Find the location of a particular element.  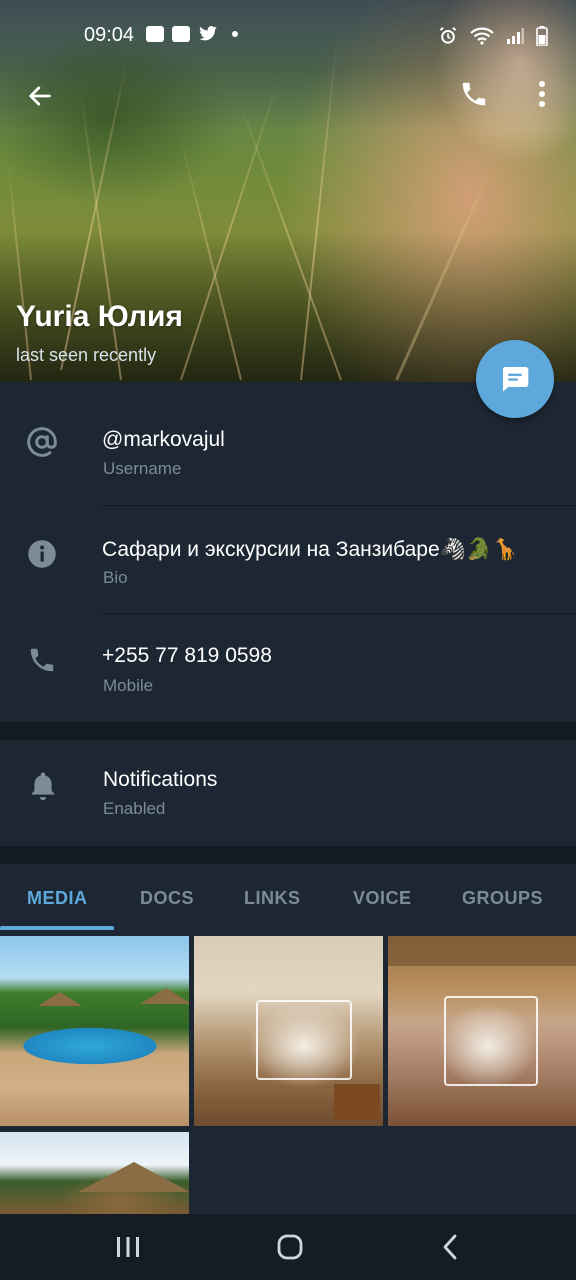

system-navigation-bar is located at coordinates (288, 1247).